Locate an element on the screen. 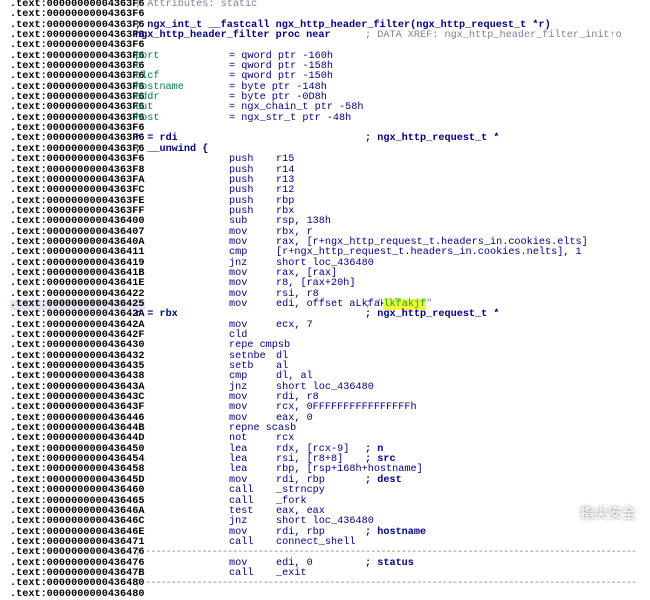  listing-line: .text:0000000000436460 call _strncpy is located at coordinates (330, 491).